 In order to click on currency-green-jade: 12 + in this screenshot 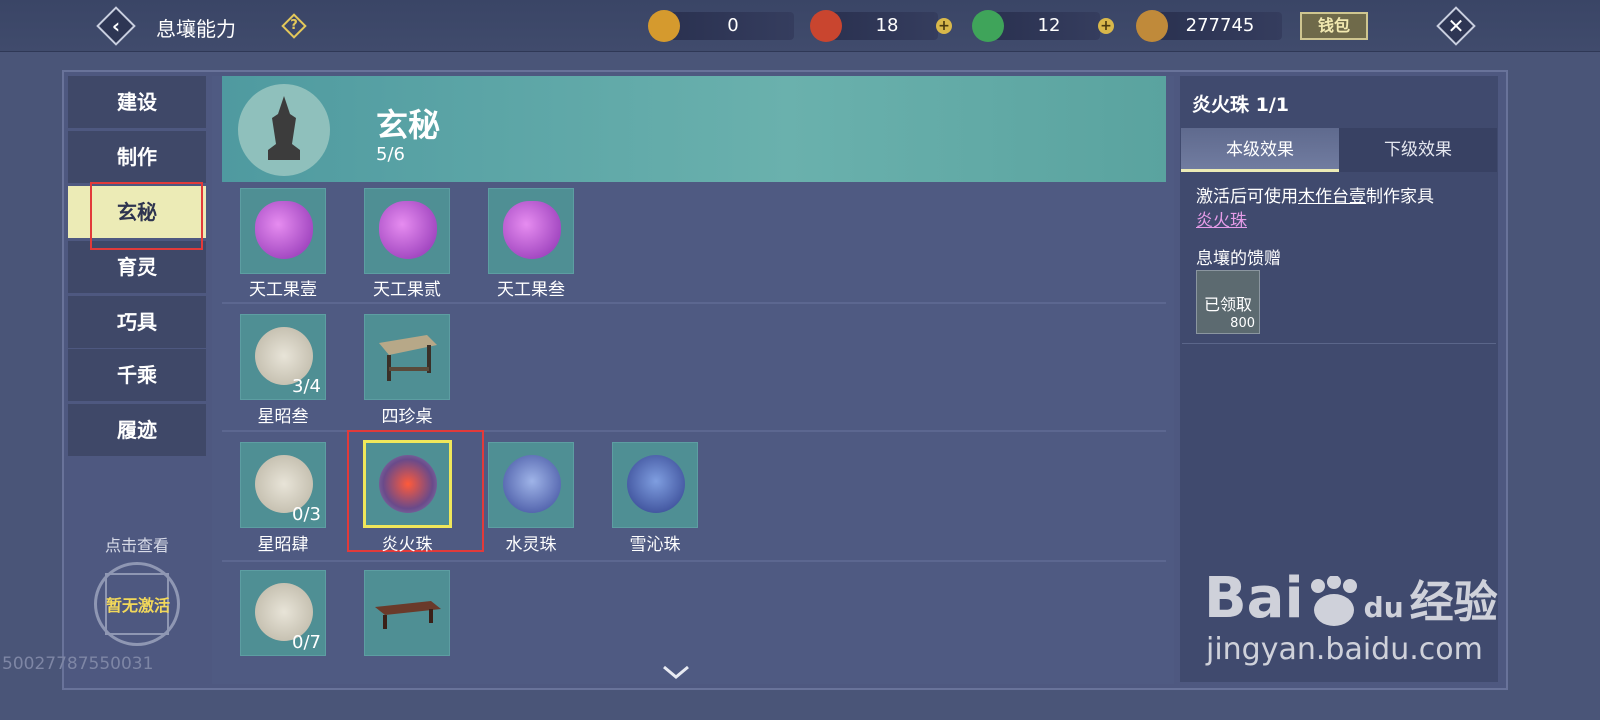, I will do `click(1047, 26)`.